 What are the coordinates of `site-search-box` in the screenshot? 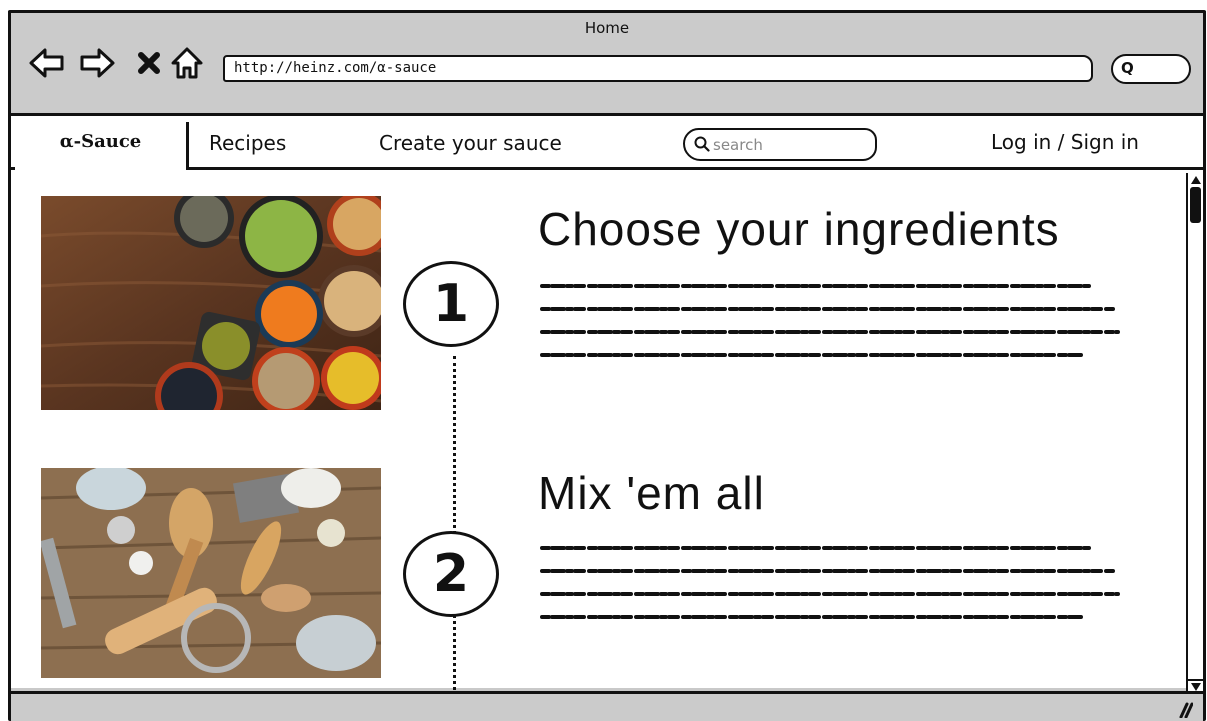 It's located at (780, 144).